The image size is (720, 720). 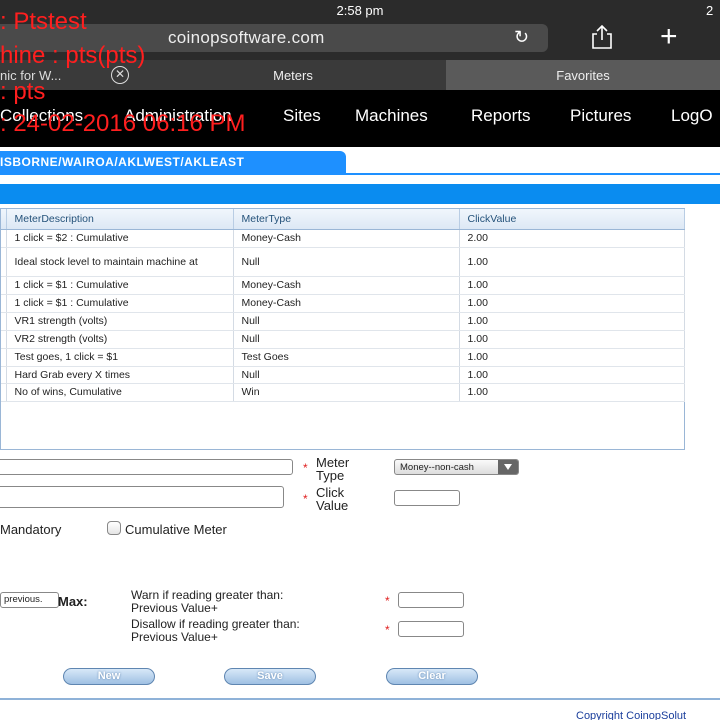 I want to click on new-tab-icon: +, so click(x=669, y=37).